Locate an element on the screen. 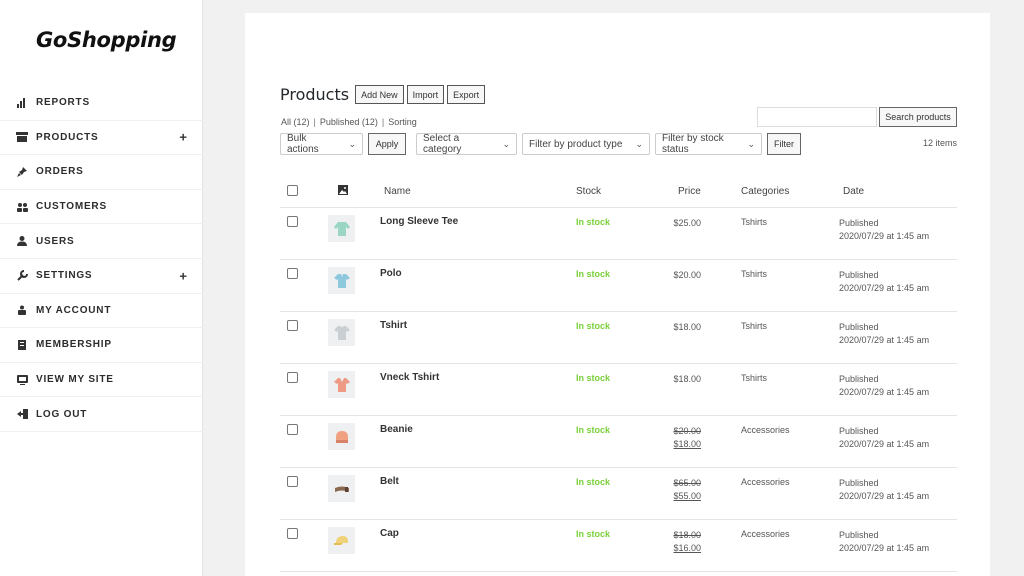  long-sleeve-tee-icon is located at coordinates (341, 228).